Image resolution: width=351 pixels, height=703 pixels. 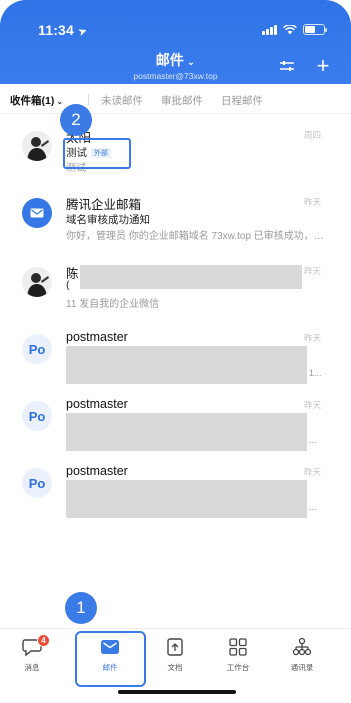 What do you see at coordinates (36, 100) in the screenshot?
I see `tab-inbox: 收件箱(1) ⌄` at bounding box center [36, 100].